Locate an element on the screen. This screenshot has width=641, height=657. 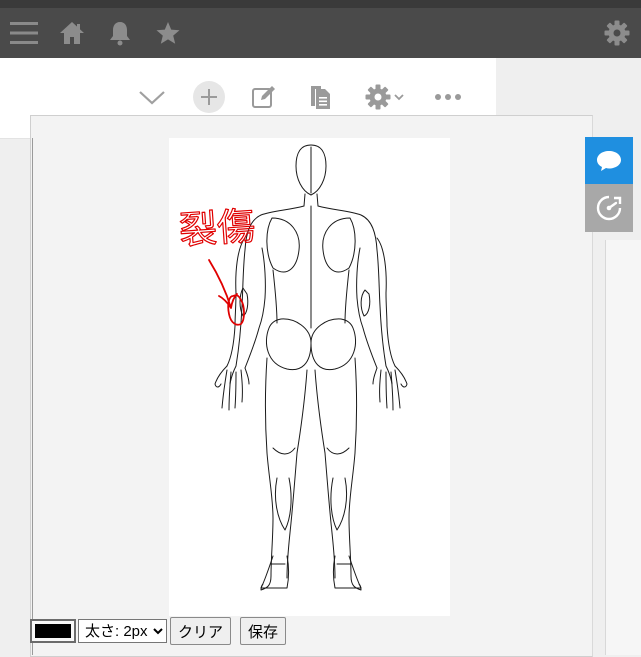
home-icon is located at coordinates (72, 33).